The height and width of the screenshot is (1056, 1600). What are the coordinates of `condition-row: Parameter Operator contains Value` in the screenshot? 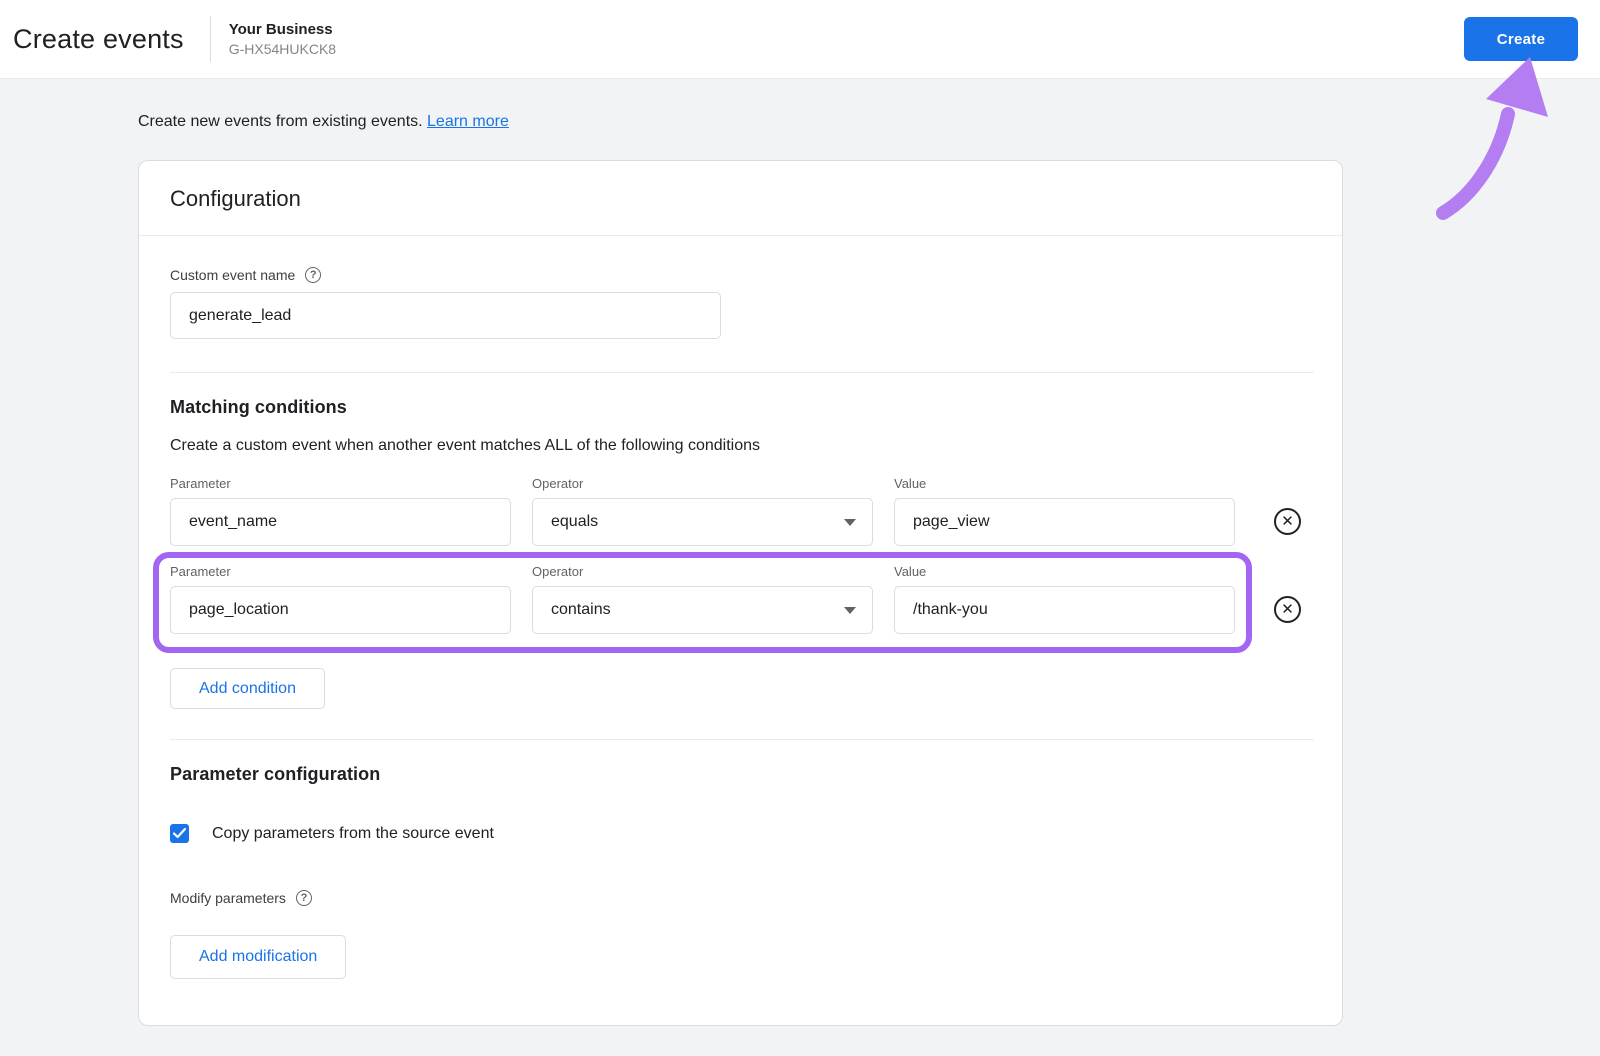 It's located at (732, 602).